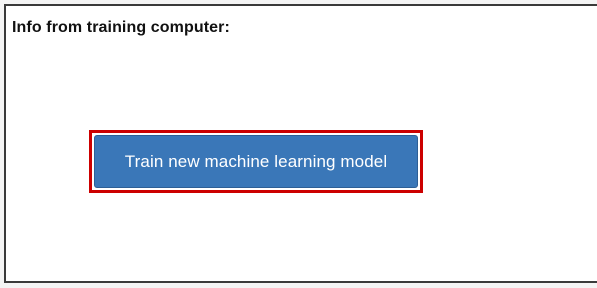  What do you see at coordinates (256, 161) in the screenshot?
I see `train-model-button: Train new machine learning model` at bounding box center [256, 161].